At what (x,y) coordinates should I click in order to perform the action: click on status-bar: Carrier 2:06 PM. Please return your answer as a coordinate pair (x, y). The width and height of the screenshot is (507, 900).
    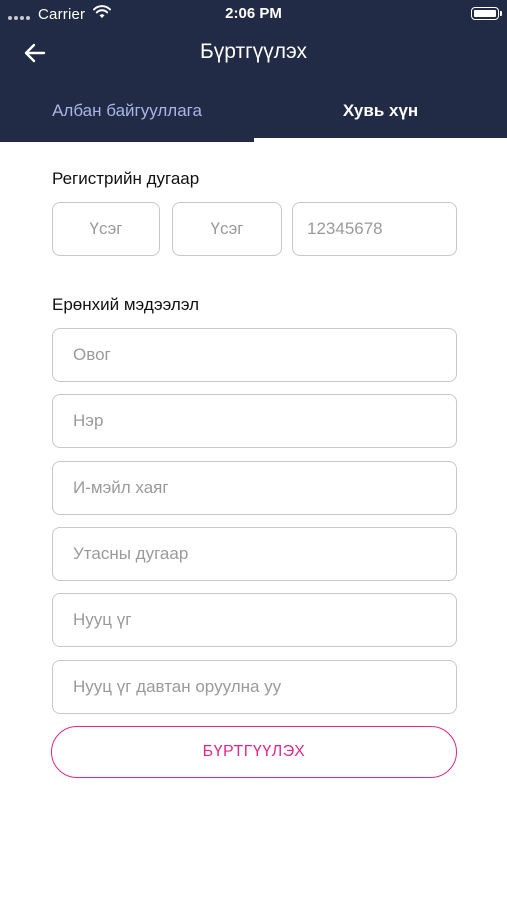
    Looking at the image, I should click on (253, 14).